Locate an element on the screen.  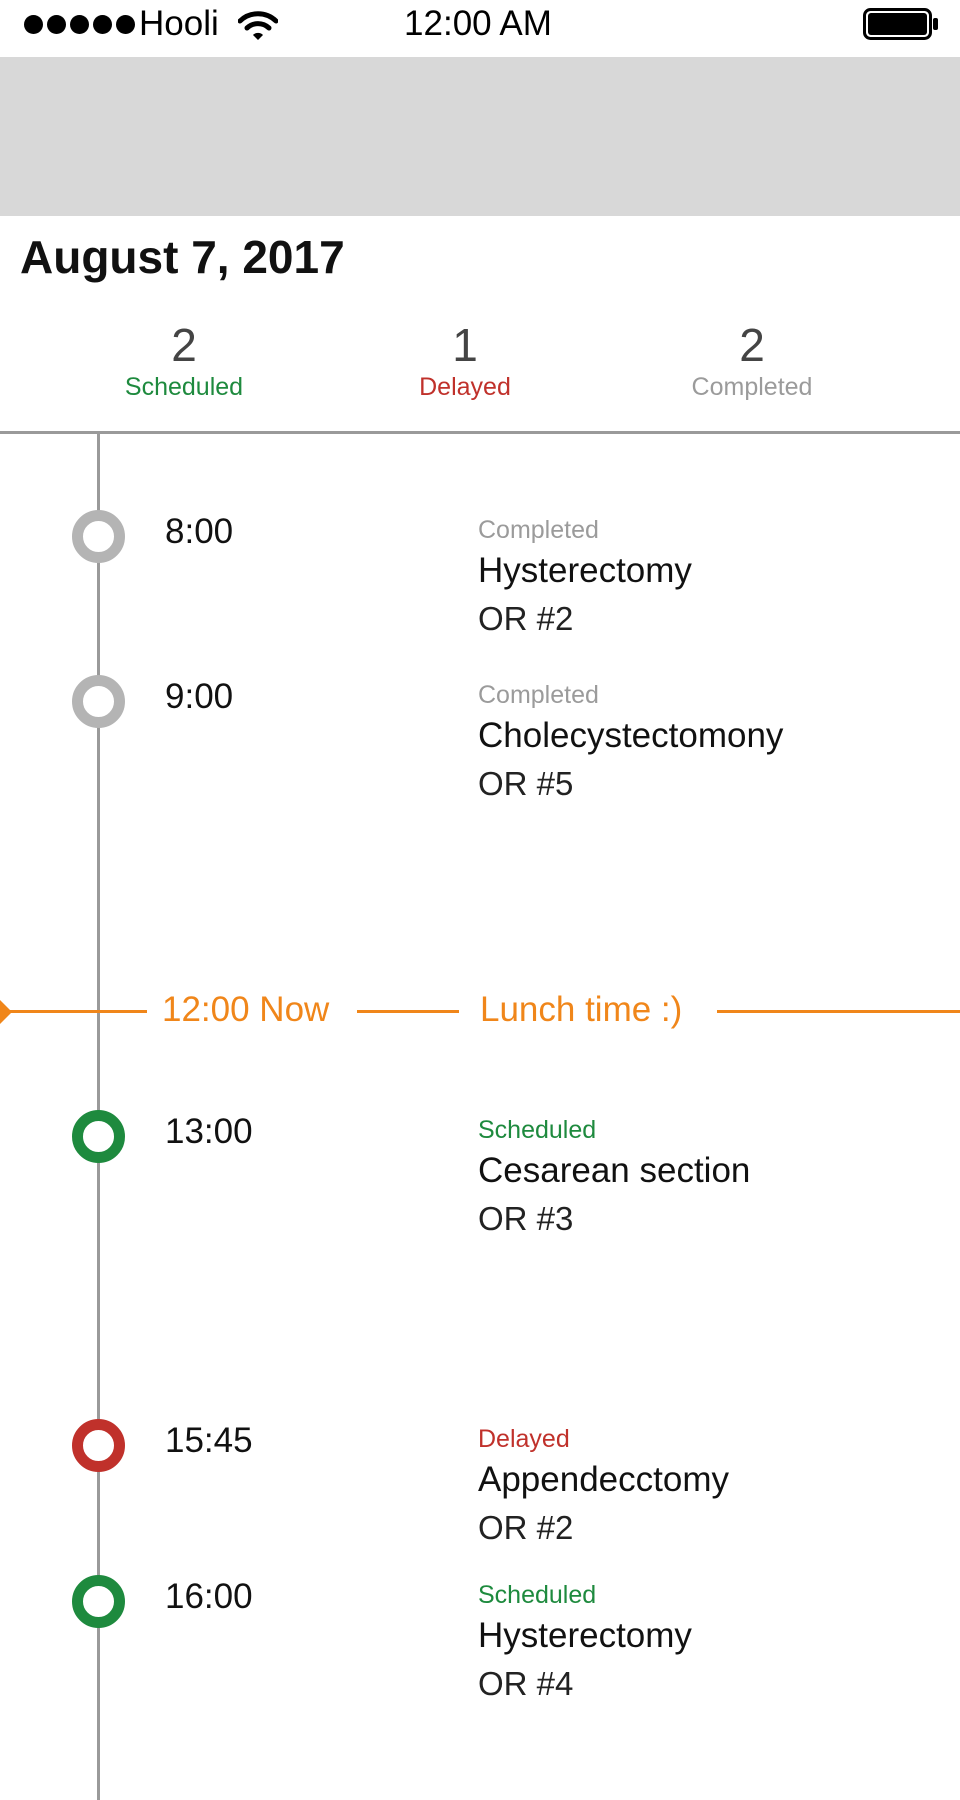
now-time-label: 12:00 Now is located at coordinates (246, 1009).